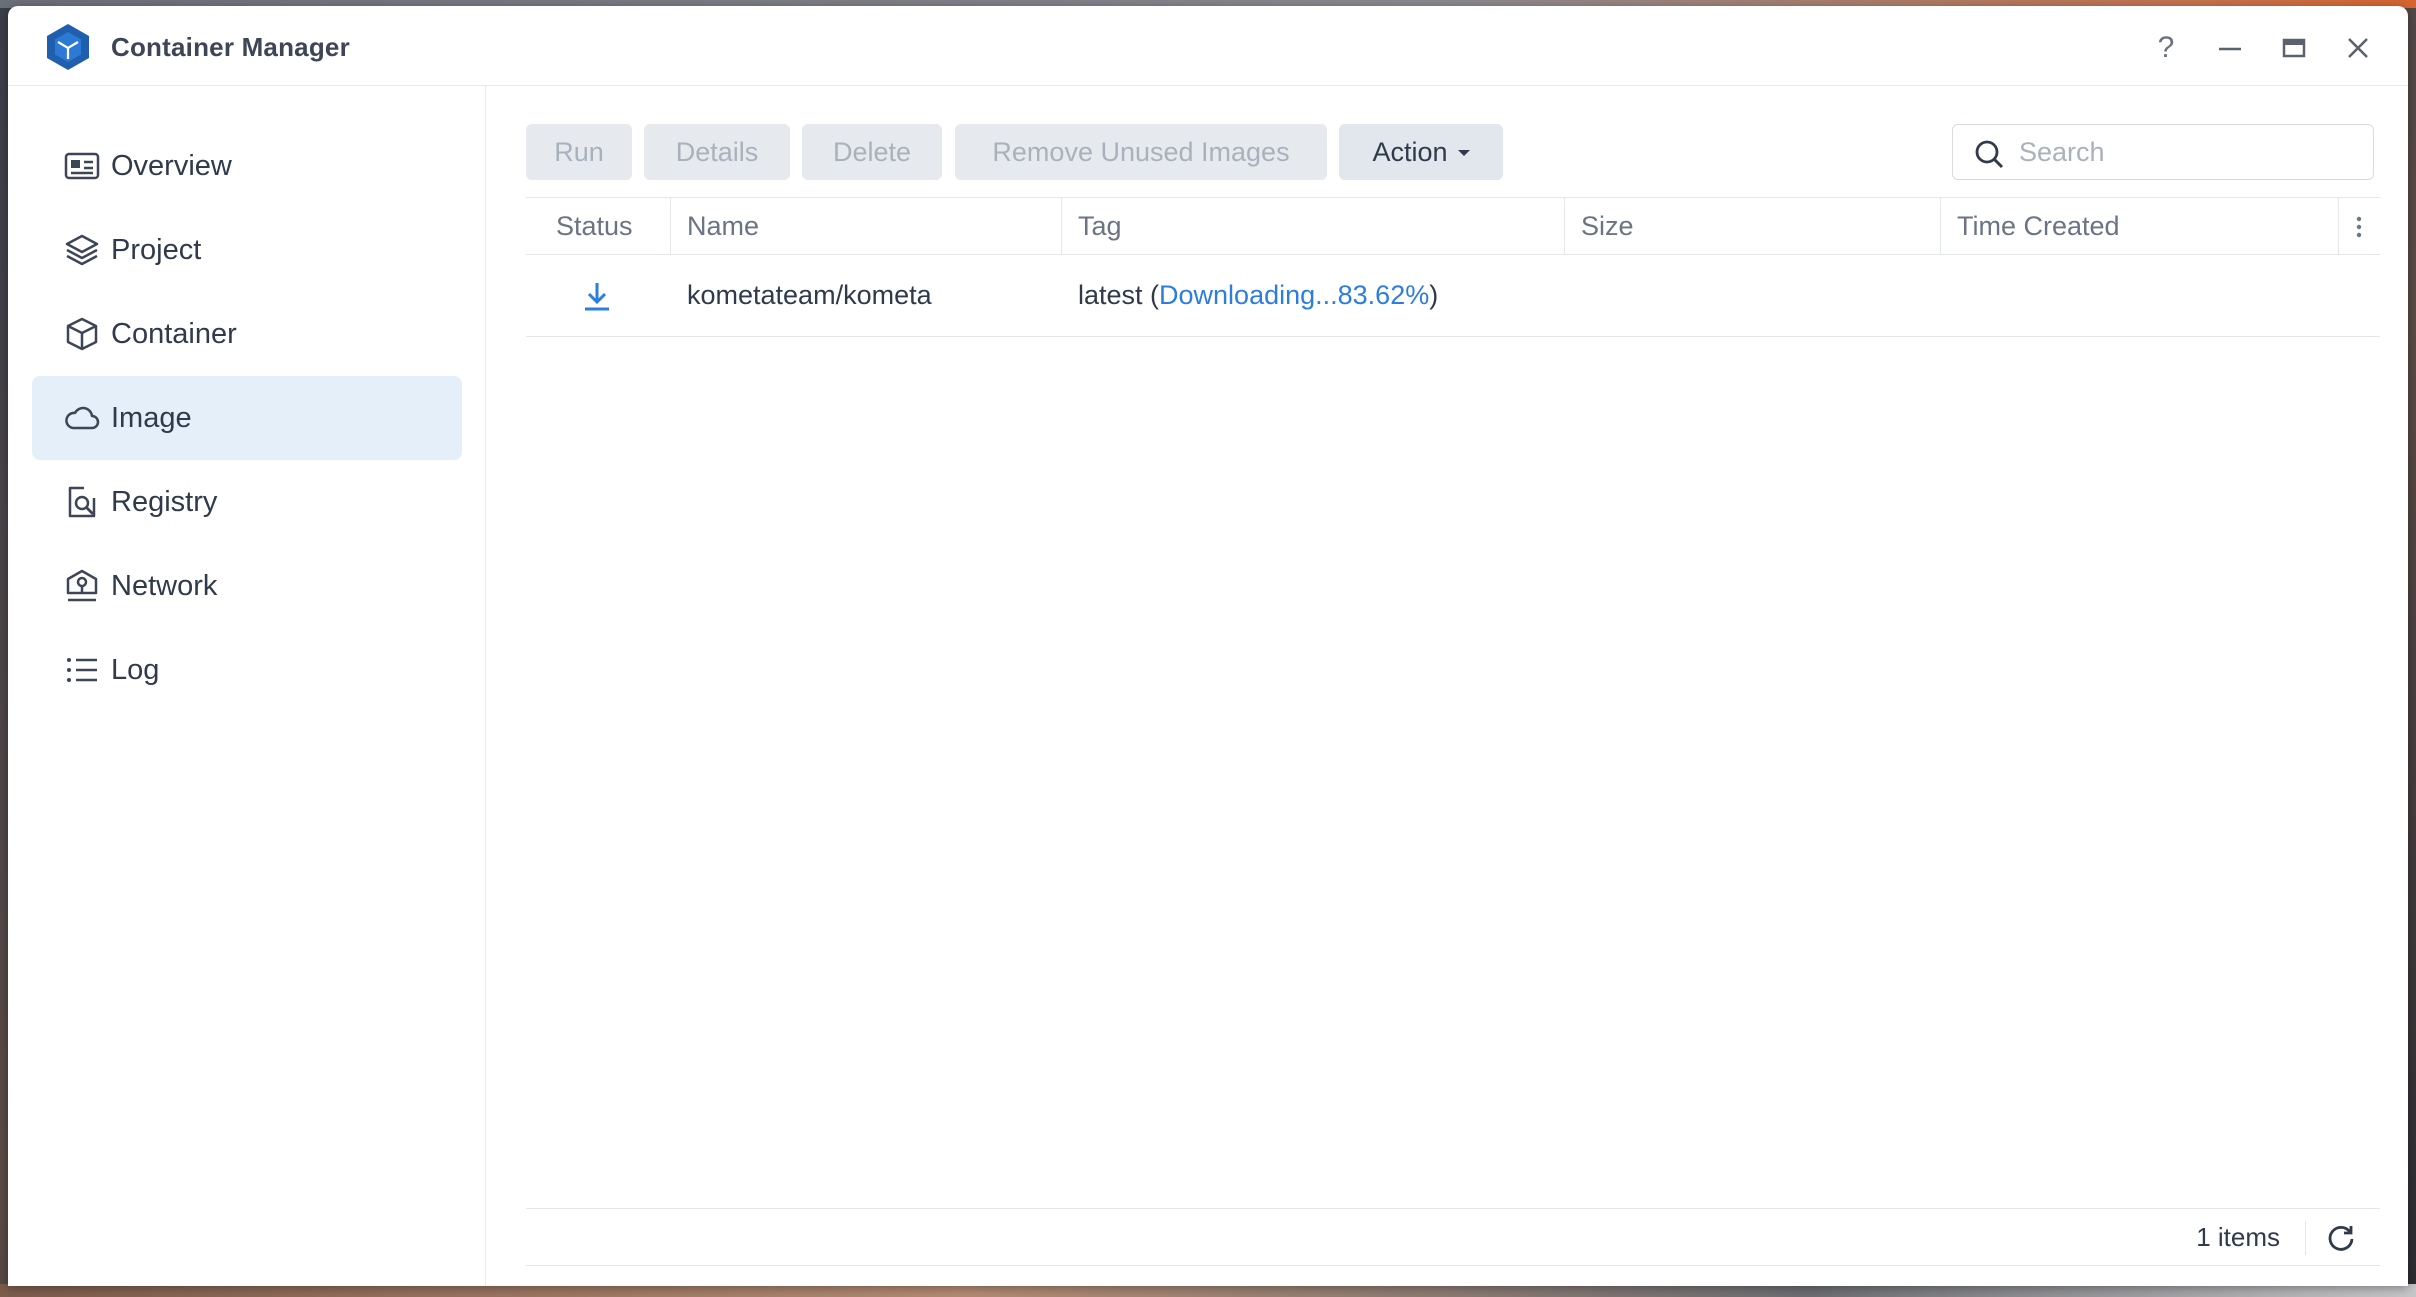 This screenshot has height=1297, width=2416. Describe the element at coordinates (1434, 295) in the screenshot. I see `tag-close-paren: )` at that location.